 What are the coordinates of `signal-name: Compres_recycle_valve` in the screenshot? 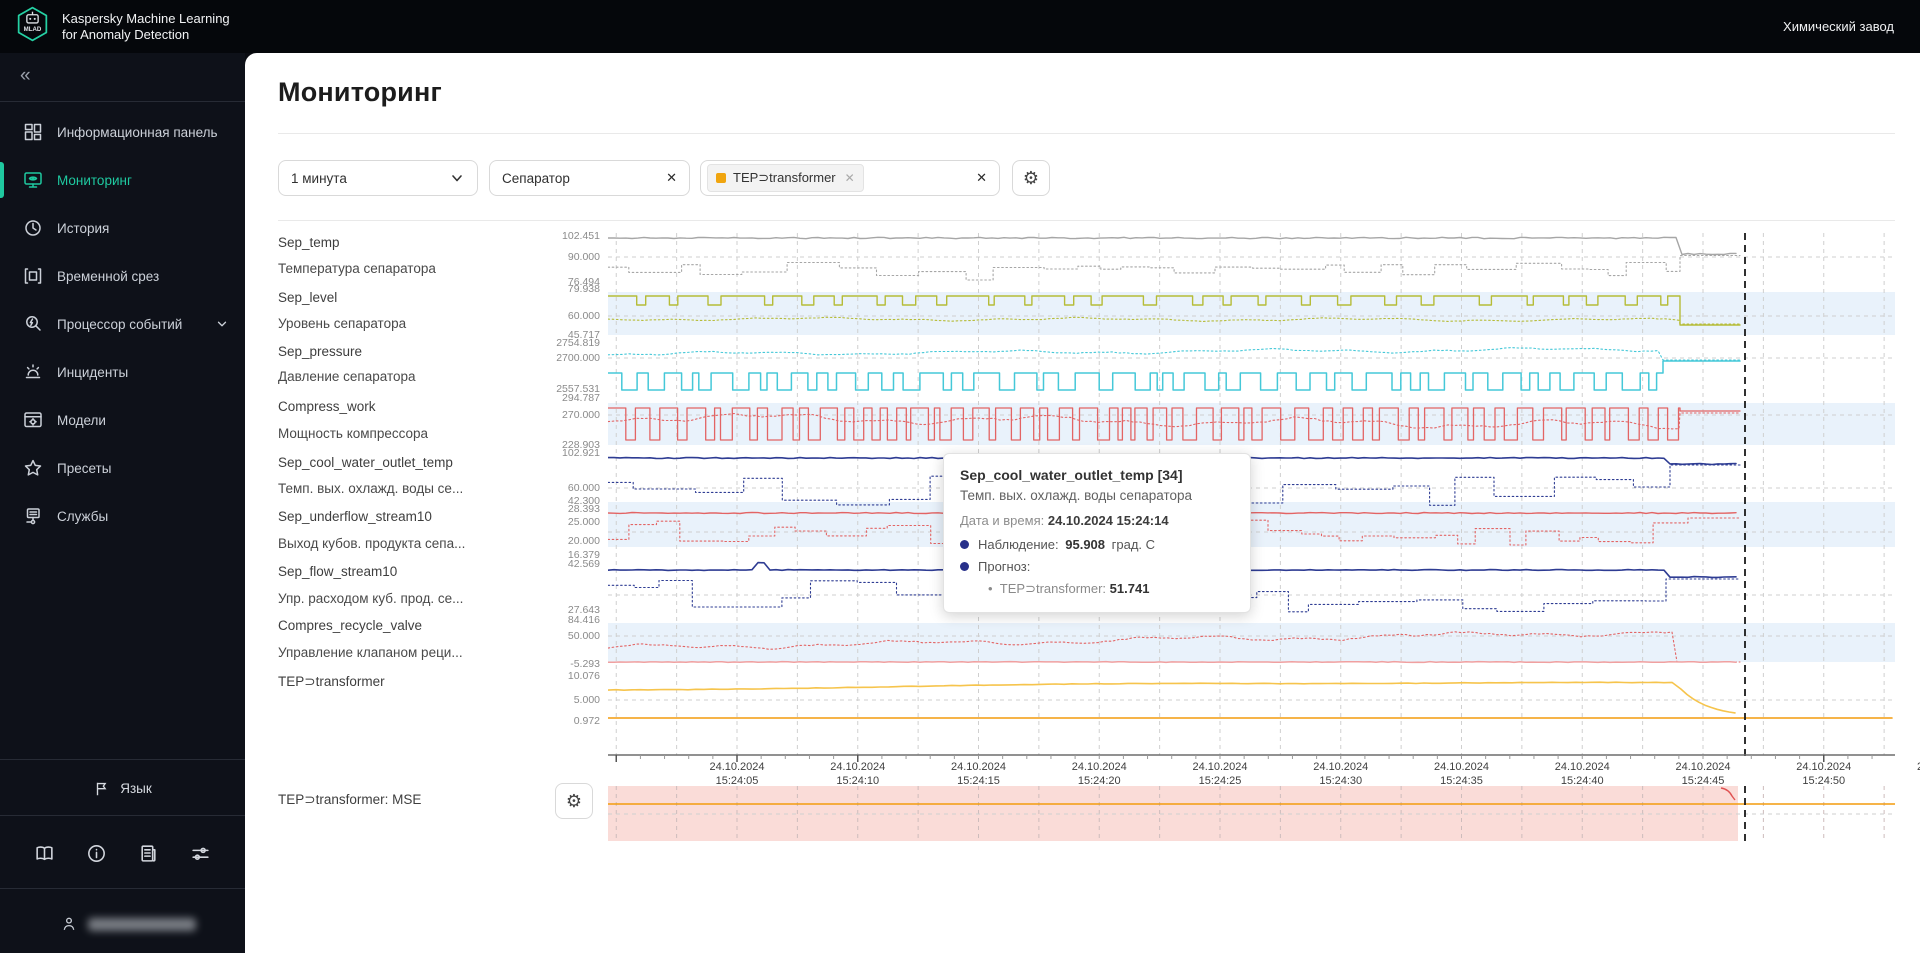 It's located at (428, 625).